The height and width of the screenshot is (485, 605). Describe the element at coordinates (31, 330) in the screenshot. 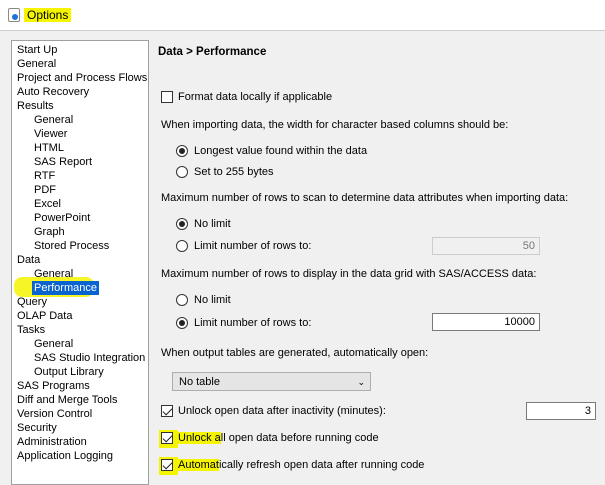

I see `tree-item: Tasks` at that location.